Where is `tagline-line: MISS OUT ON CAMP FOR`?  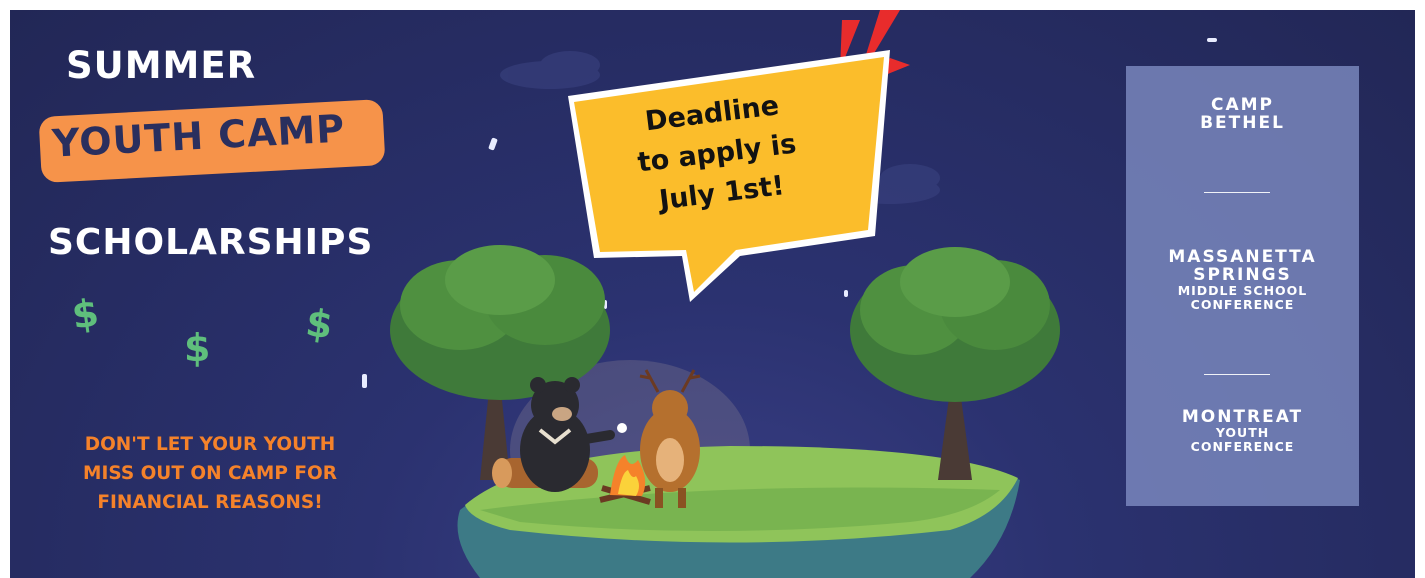
tagline-line: MISS OUT ON CAMP FOR is located at coordinates (210, 473).